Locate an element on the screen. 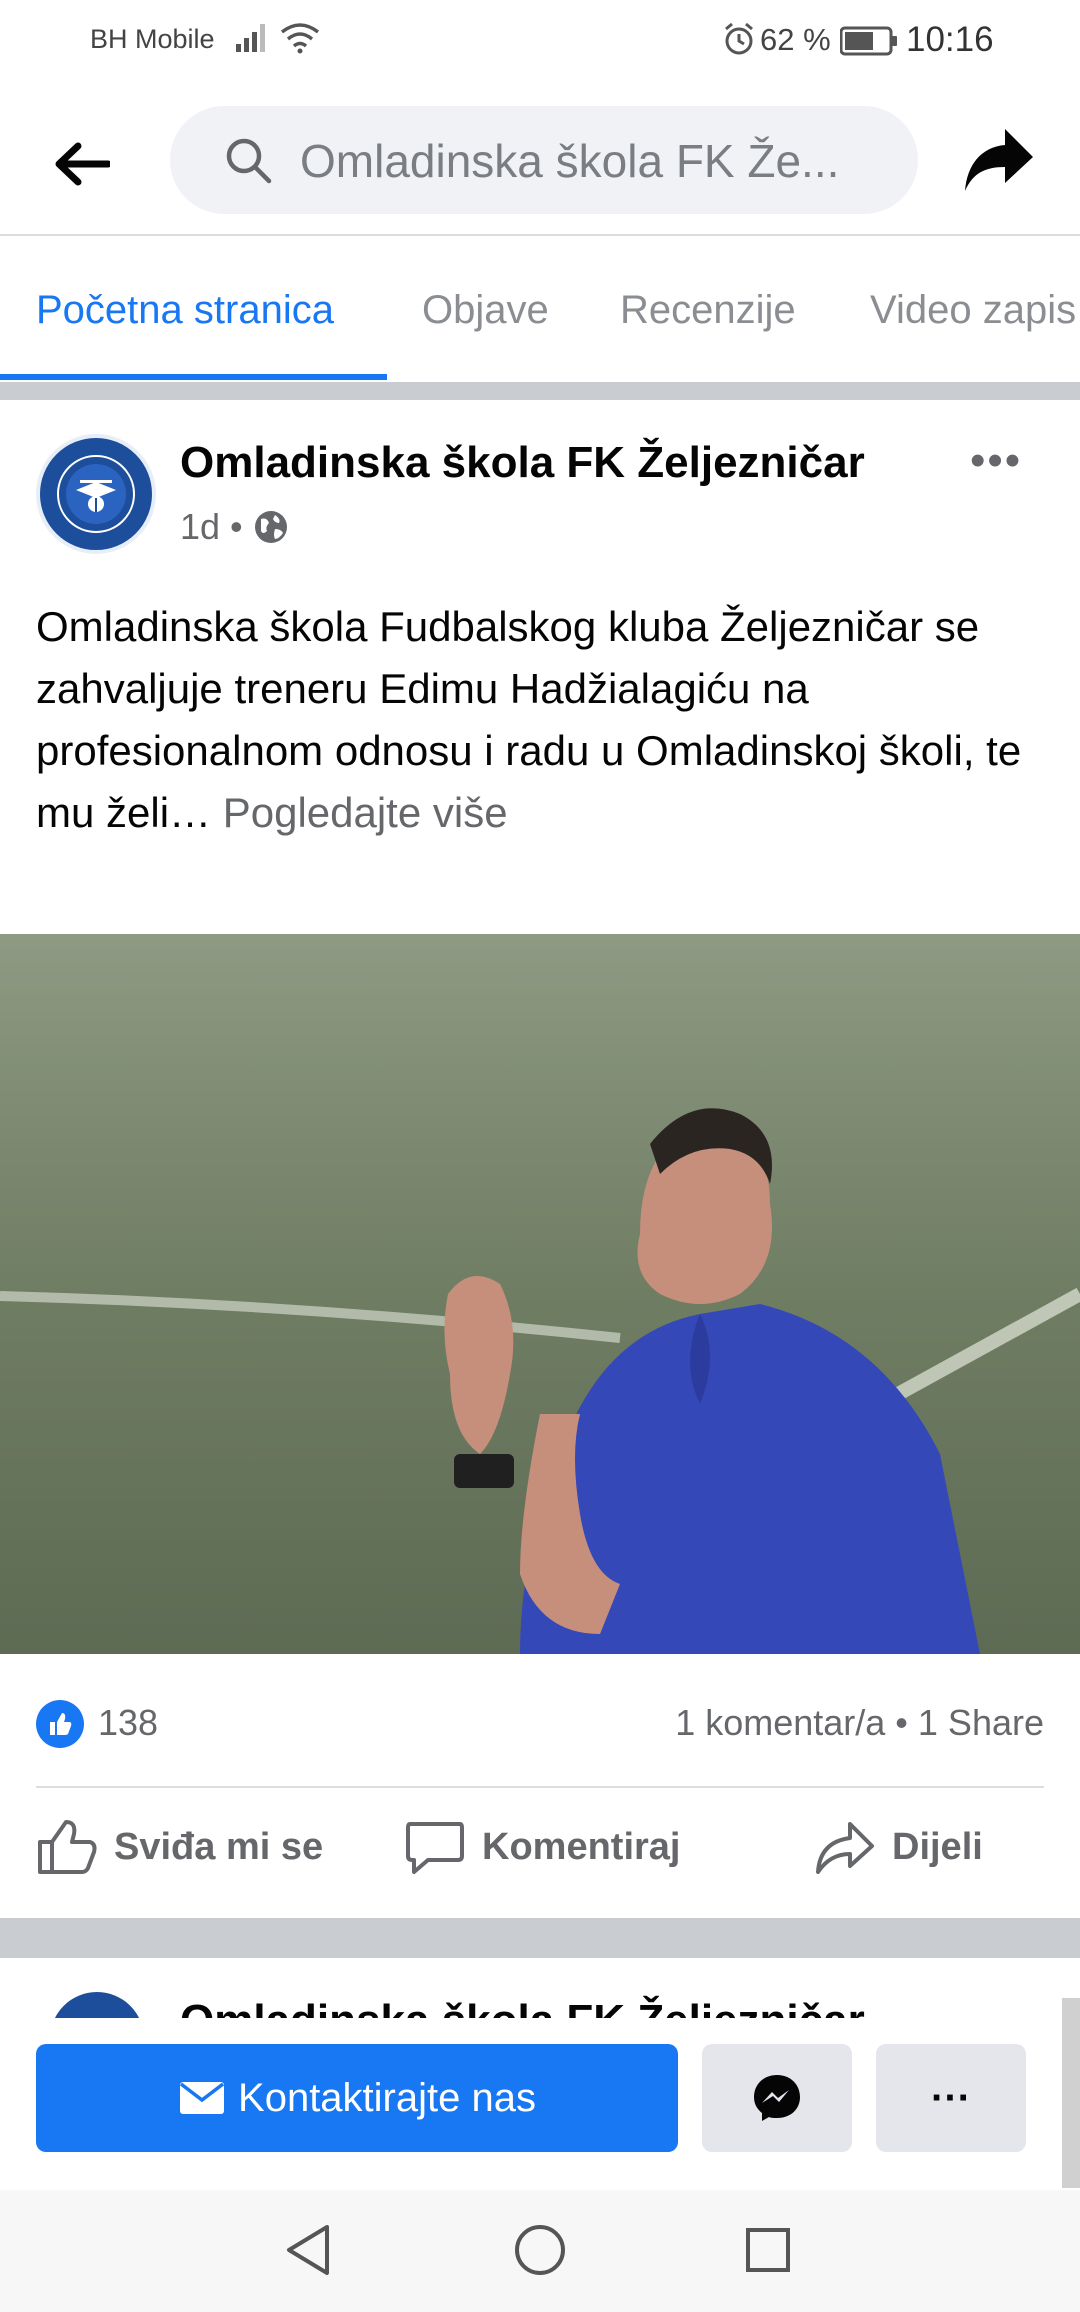  post-meta: 1d • is located at coordinates (234, 527).